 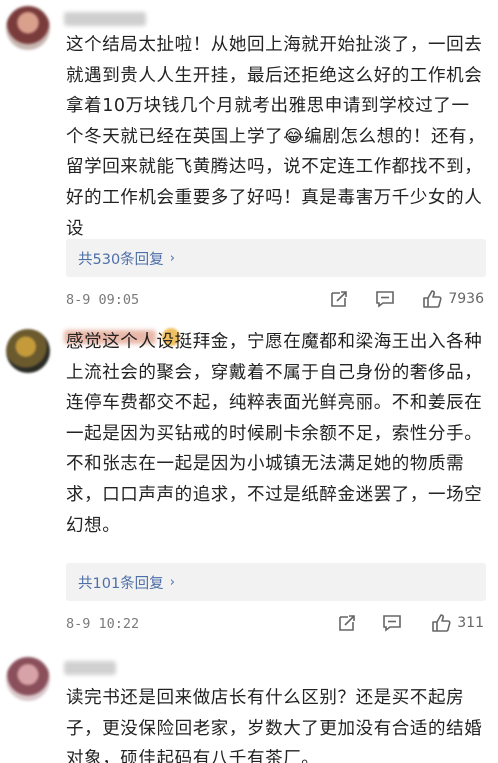 I want to click on comment-footer: 8-9 09:05 7936, so click(x=278, y=300).